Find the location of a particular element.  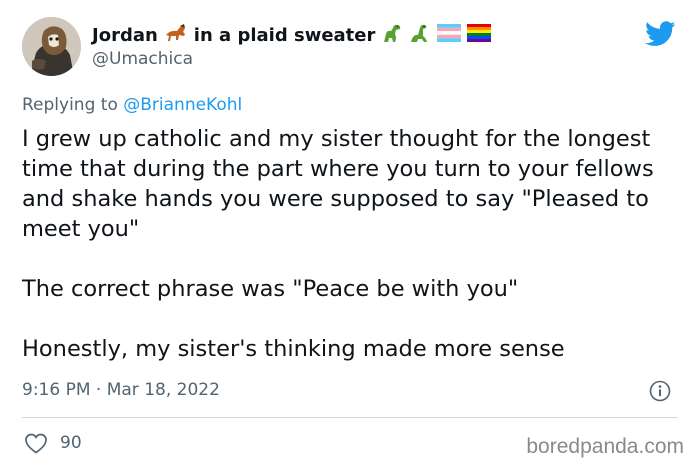

tweet-timestamp: 9:16 PM · Mar 18, 2022 is located at coordinates (121, 390).